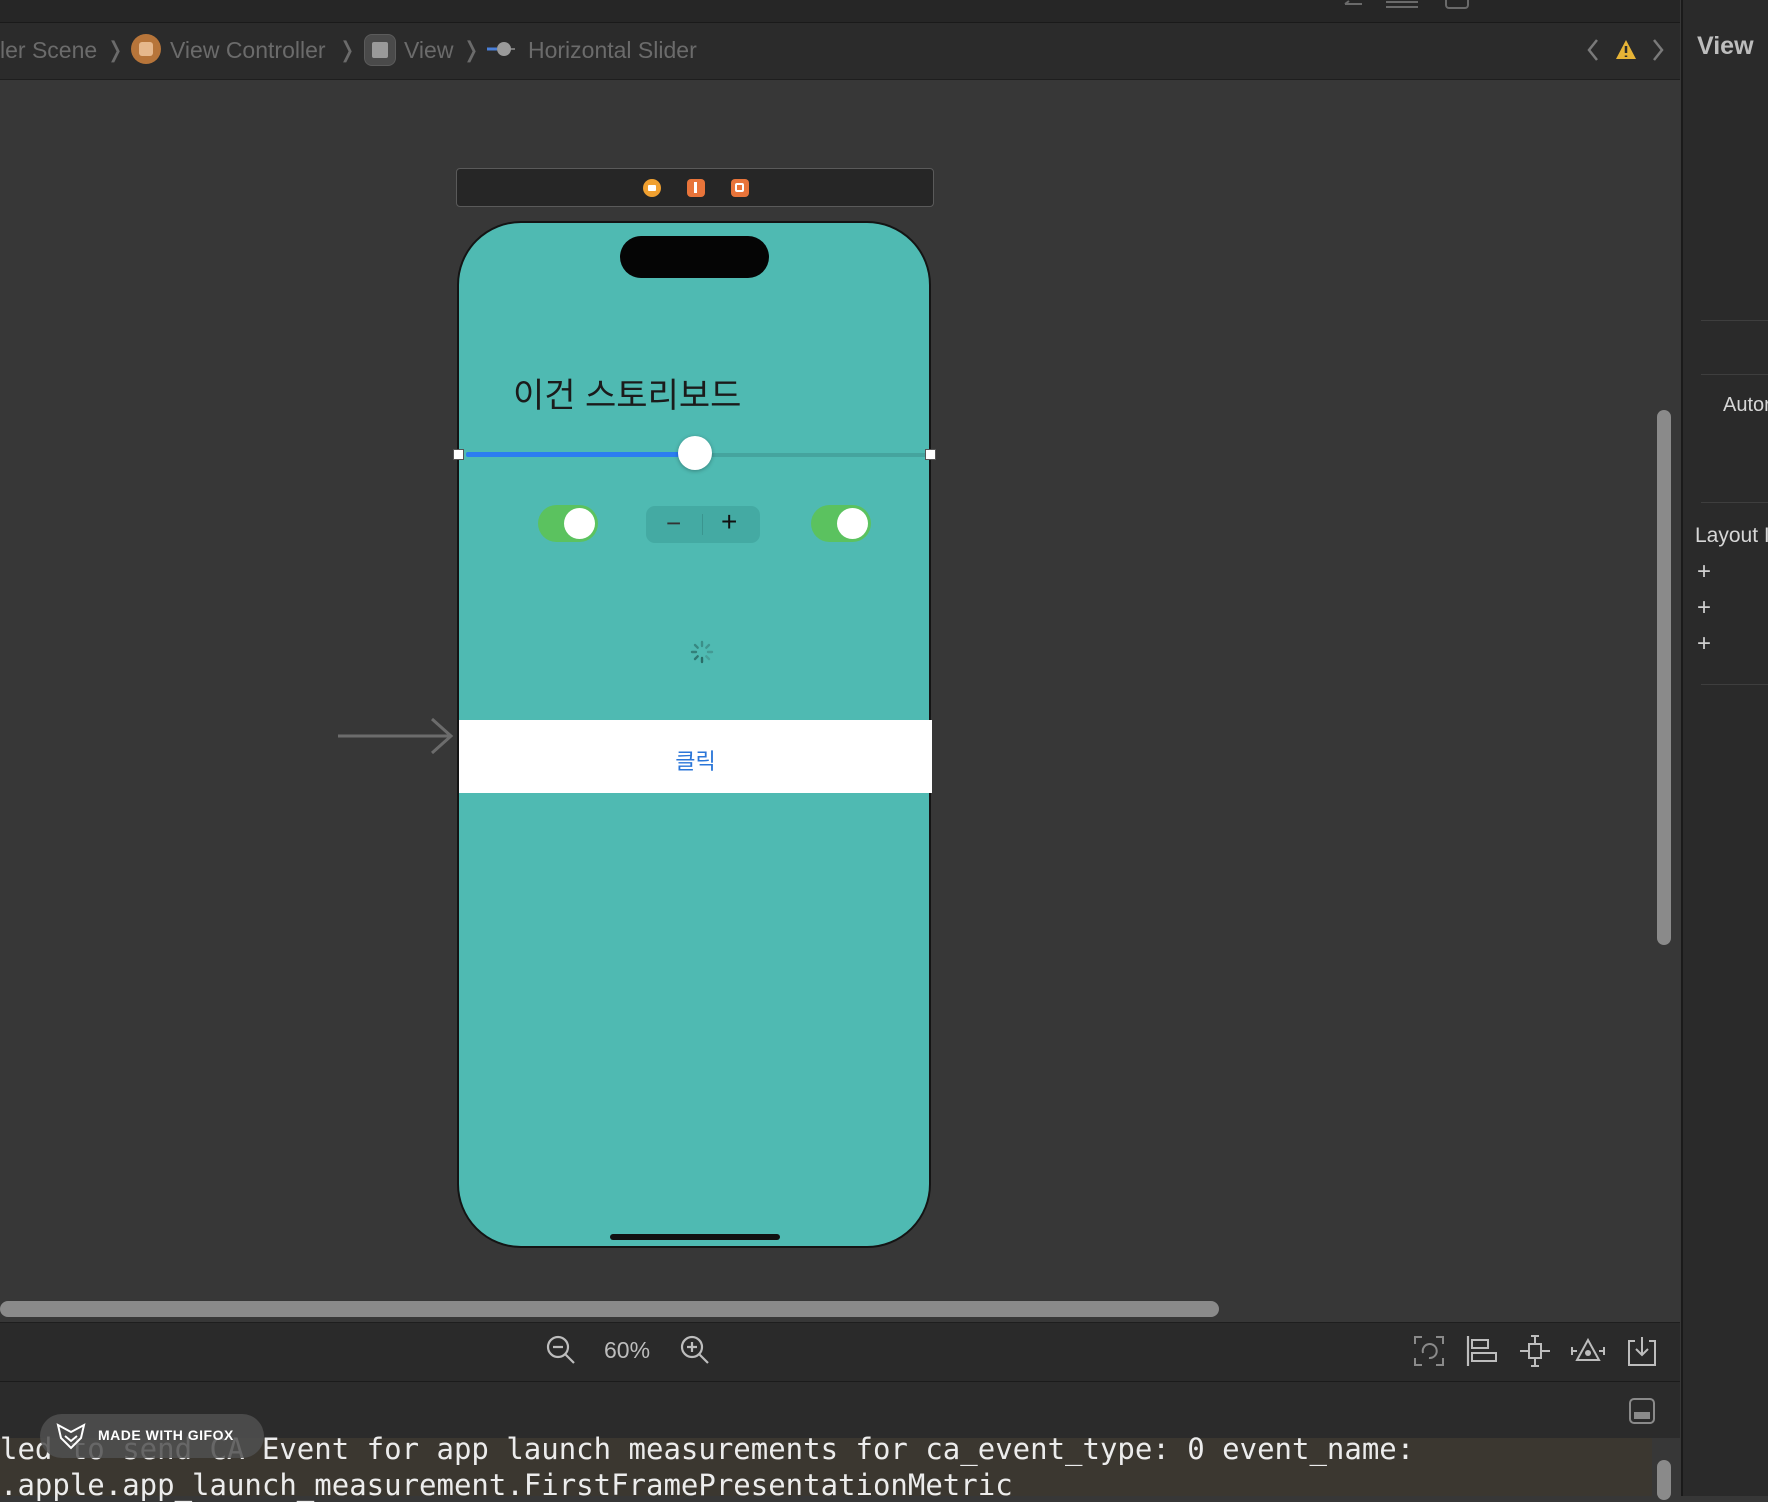  Describe the element at coordinates (1725, 46) in the screenshot. I see `inspector-title: View` at that location.